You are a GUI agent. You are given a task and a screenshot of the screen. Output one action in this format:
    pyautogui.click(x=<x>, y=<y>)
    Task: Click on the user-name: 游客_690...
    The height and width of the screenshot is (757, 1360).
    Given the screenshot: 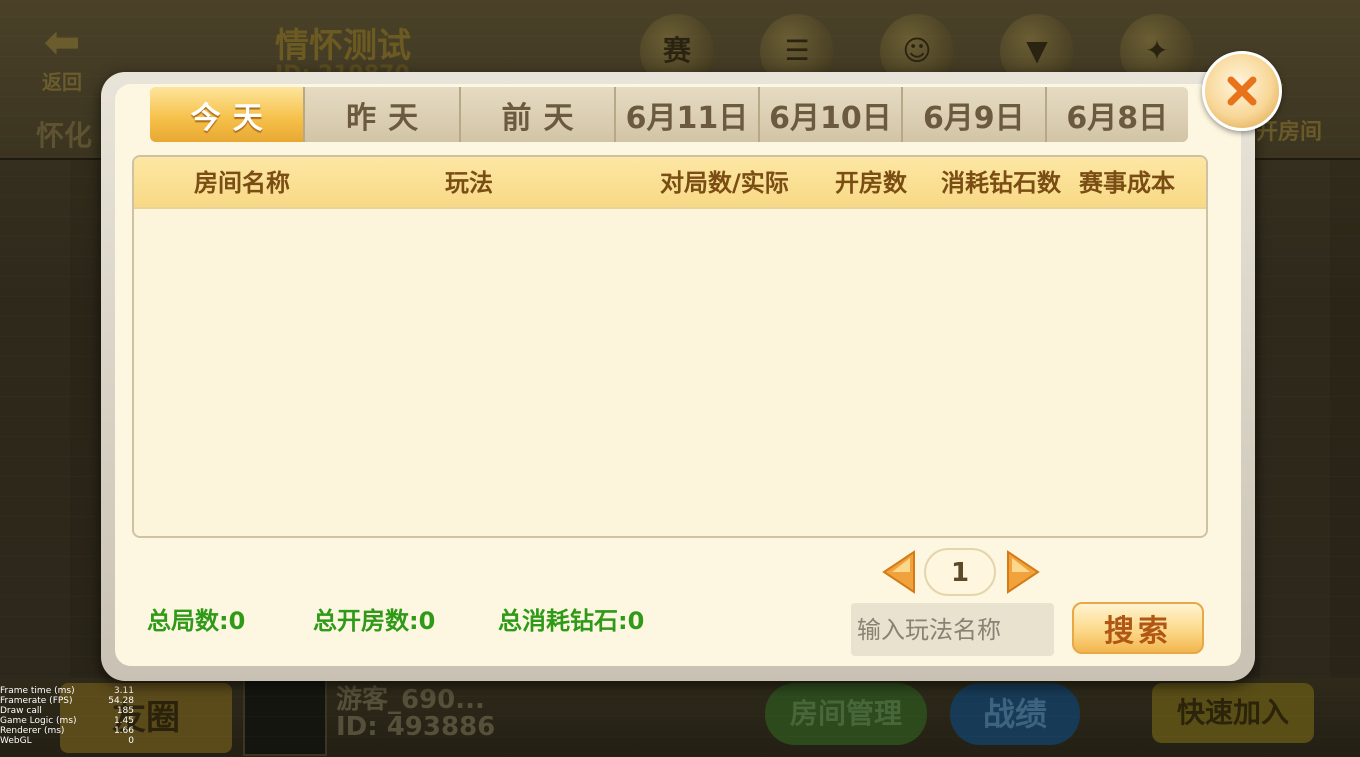 What is the action you would take?
    pyautogui.click(x=410, y=700)
    